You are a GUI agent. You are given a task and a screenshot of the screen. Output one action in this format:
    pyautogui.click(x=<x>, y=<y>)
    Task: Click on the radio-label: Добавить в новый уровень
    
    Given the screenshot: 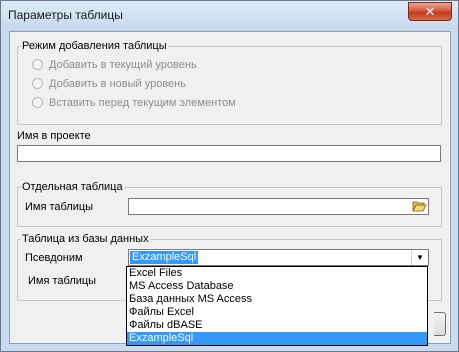 What is the action you would take?
    pyautogui.click(x=117, y=84)
    